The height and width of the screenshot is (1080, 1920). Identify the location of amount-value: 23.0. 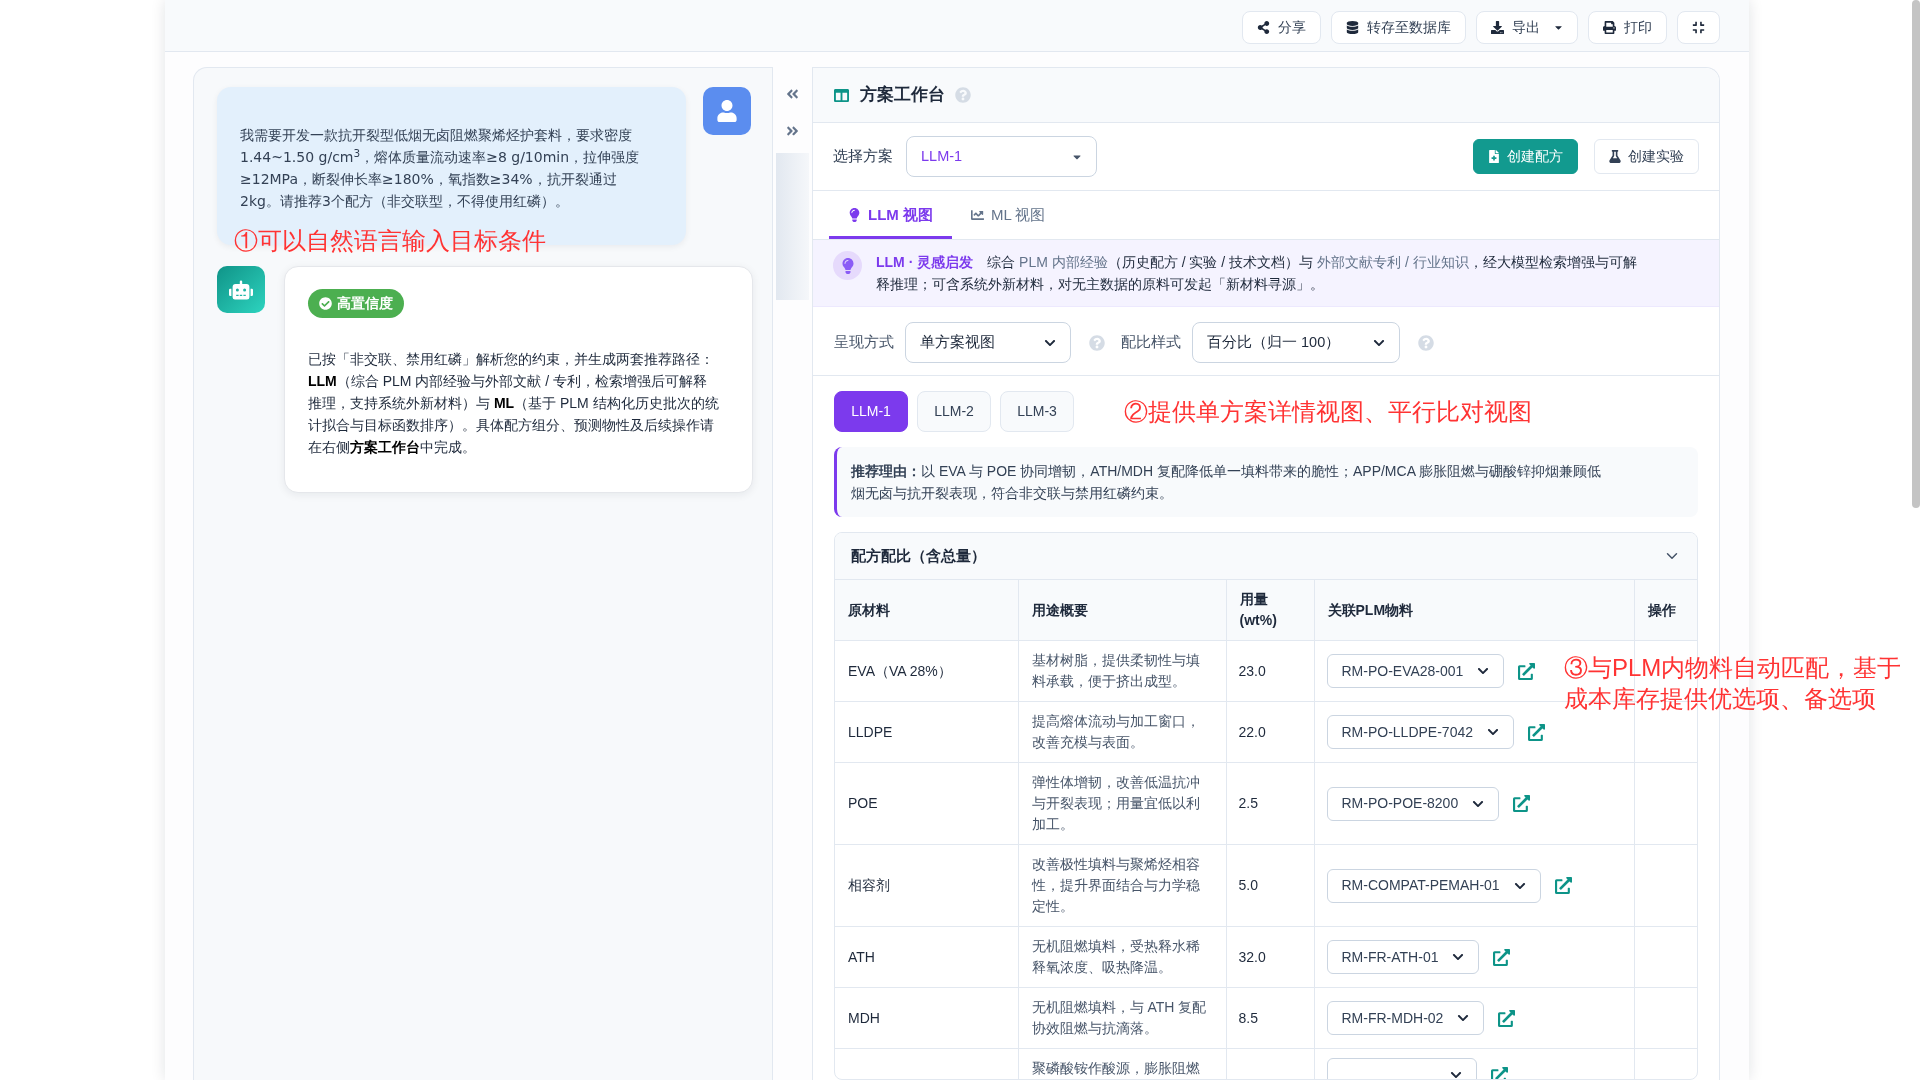
(1270, 671).